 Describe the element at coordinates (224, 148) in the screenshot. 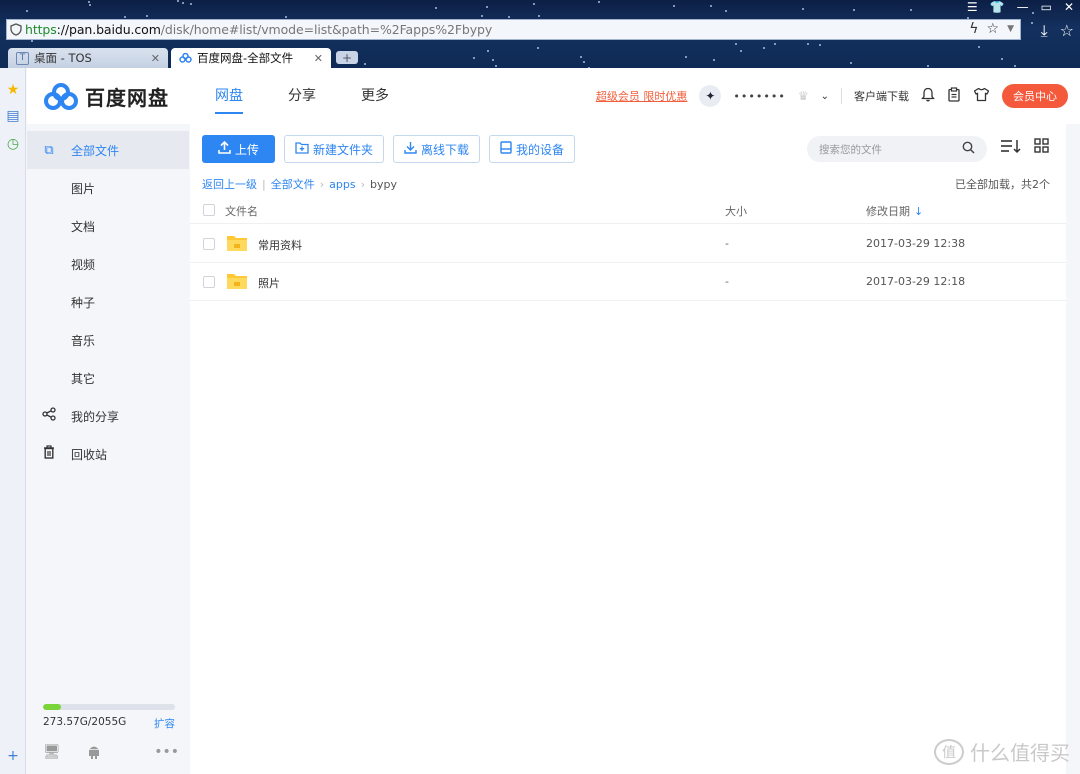

I see `upload-icon` at that location.